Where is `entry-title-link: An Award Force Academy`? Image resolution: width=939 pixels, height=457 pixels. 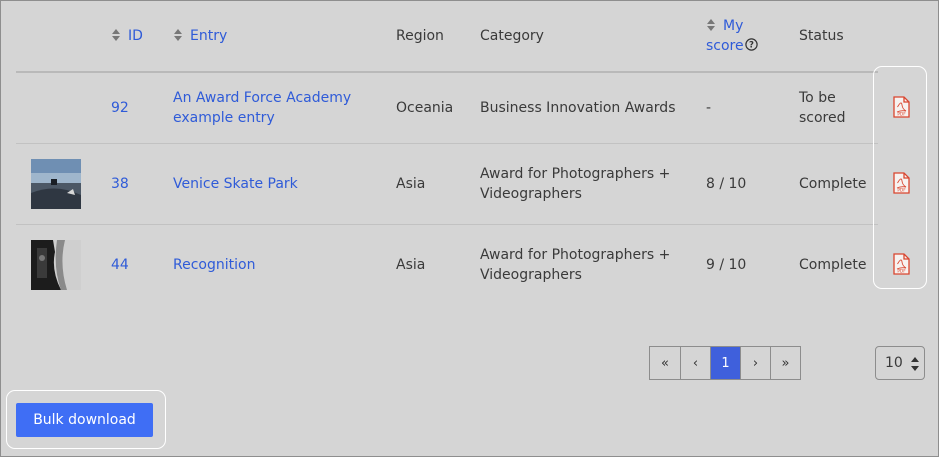 entry-title-link: An Award Force Academy is located at coordinates (262, 98).